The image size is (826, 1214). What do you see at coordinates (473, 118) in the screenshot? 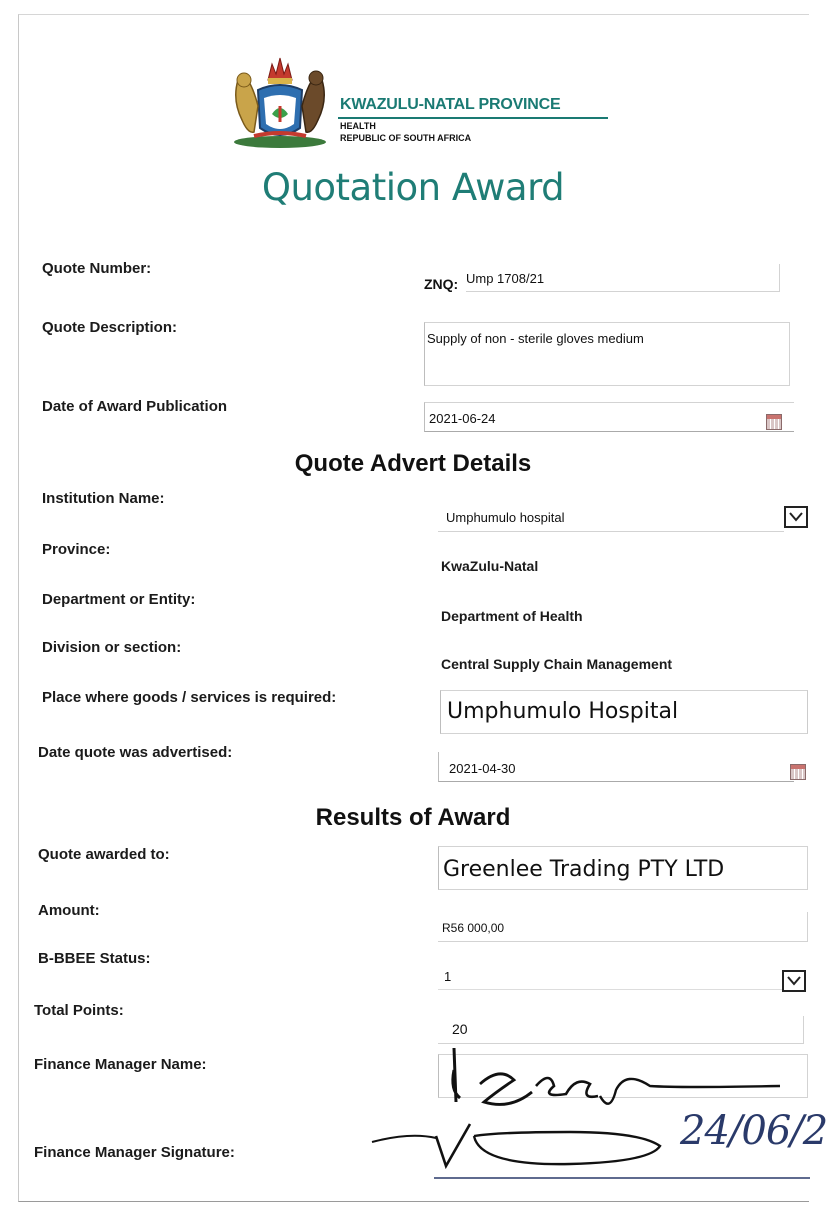
I see `header-divider` at bounding box center [473, 118].